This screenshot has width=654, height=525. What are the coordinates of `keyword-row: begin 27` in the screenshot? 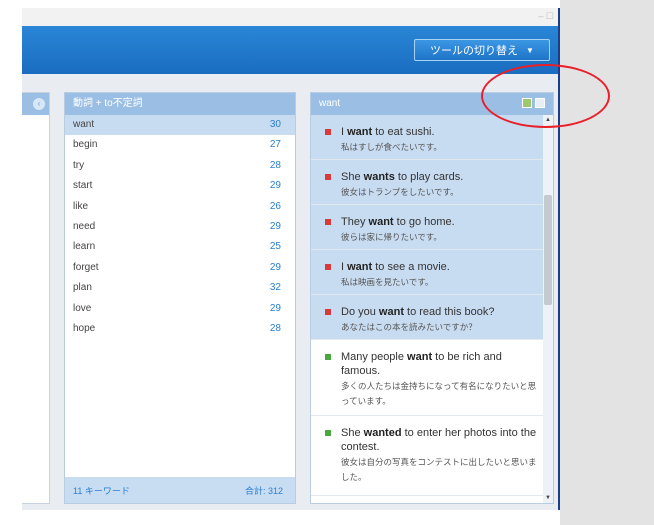 It's located at (180, 145).